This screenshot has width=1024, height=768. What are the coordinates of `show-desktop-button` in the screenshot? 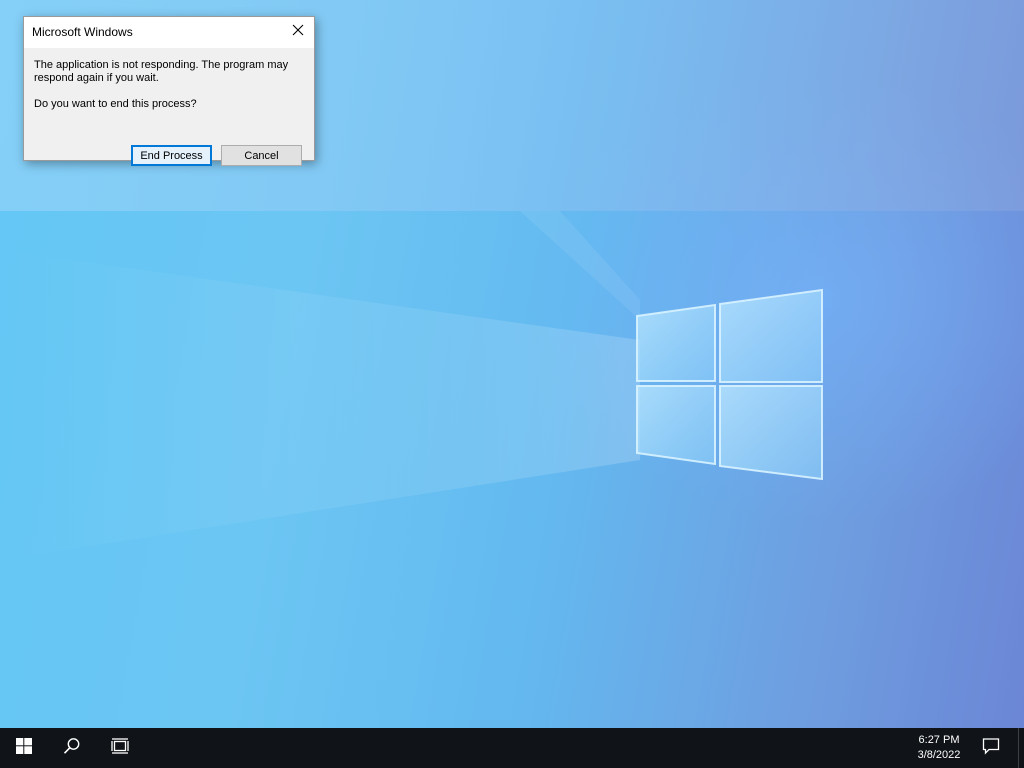 It's located at (1021, 748).